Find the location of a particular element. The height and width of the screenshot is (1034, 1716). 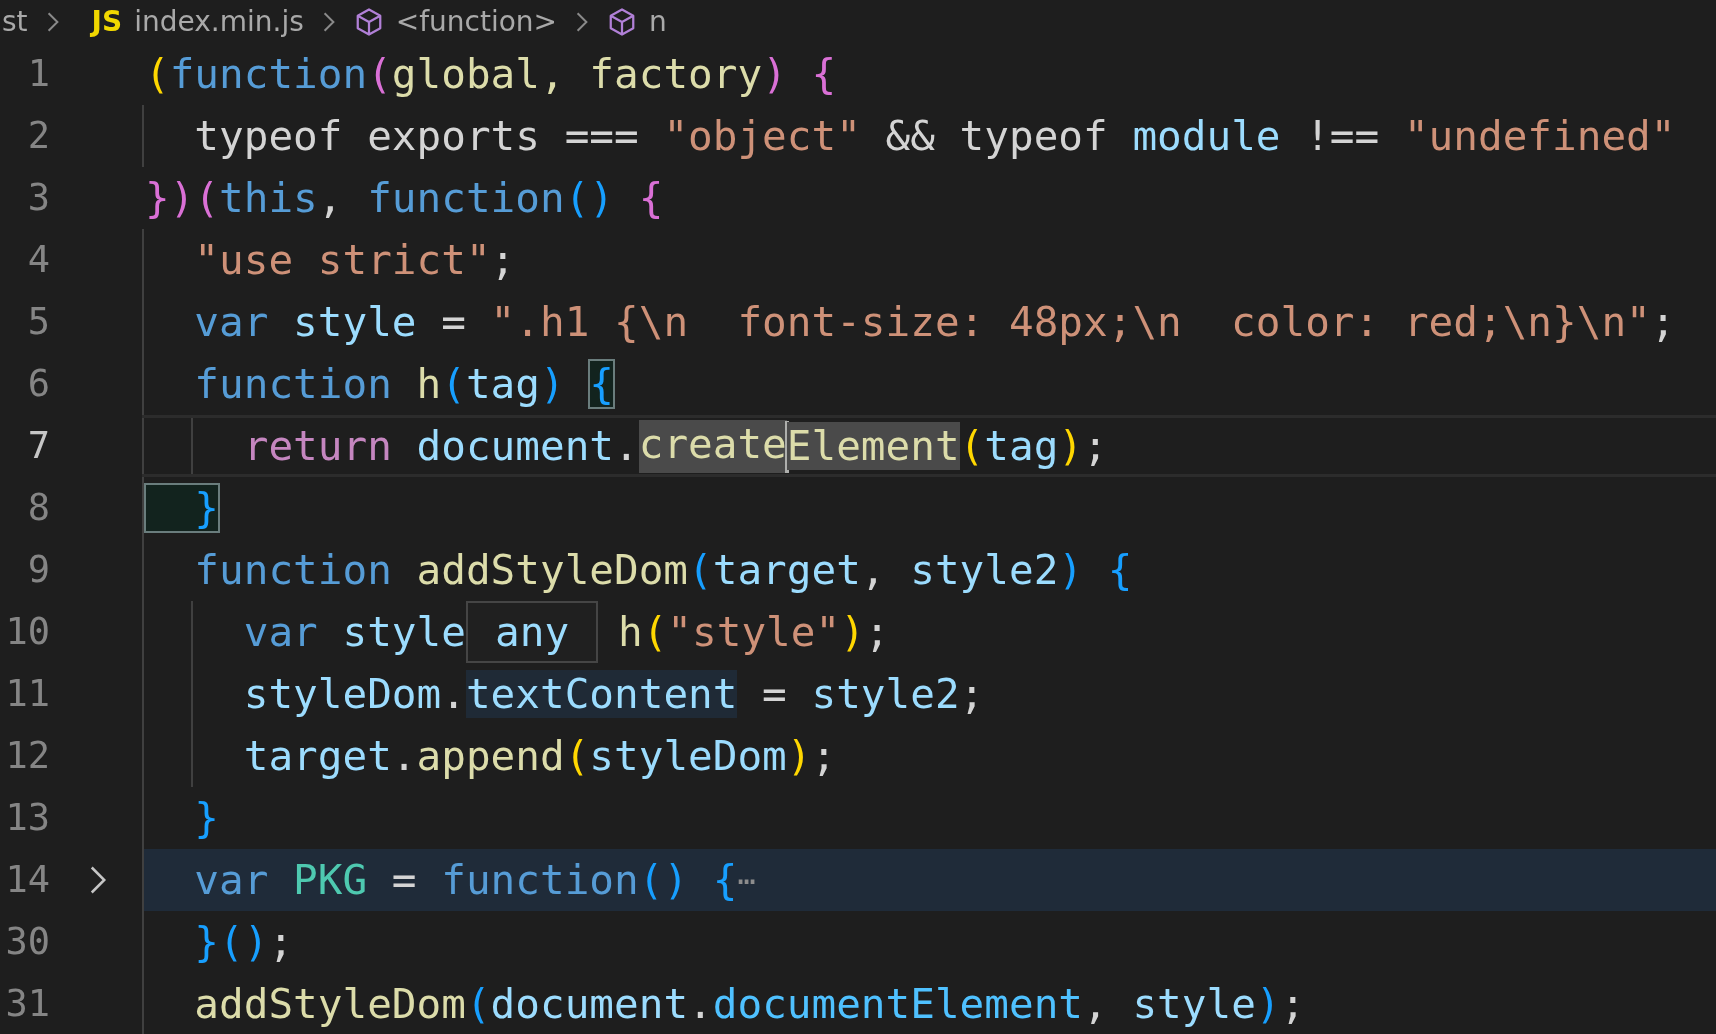

breadcrumb-item: <function> is located at coordinates (476, 21).